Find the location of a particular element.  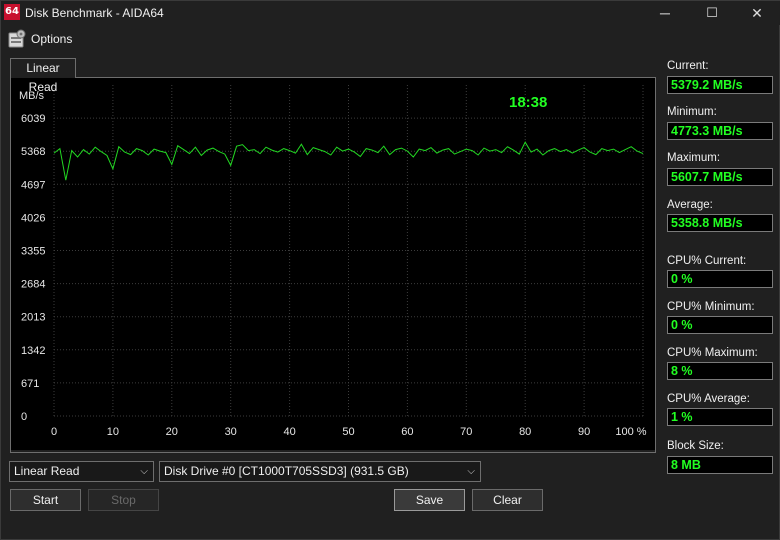

stop-button: Stop is located at coordinates (123, 500).